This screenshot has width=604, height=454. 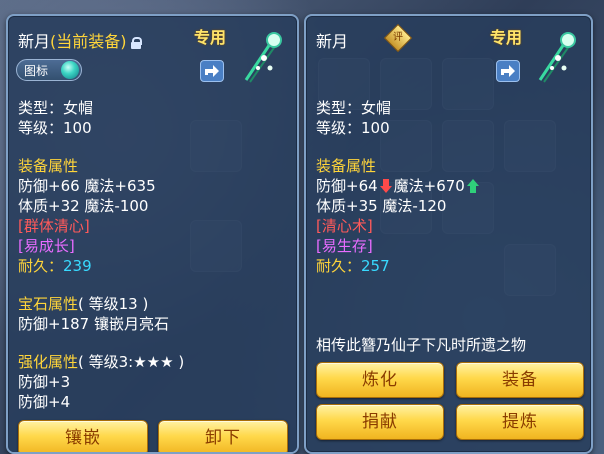 I want to click on attr-line-1: 防御+66 魔法+635, so click(x=87, y=186).